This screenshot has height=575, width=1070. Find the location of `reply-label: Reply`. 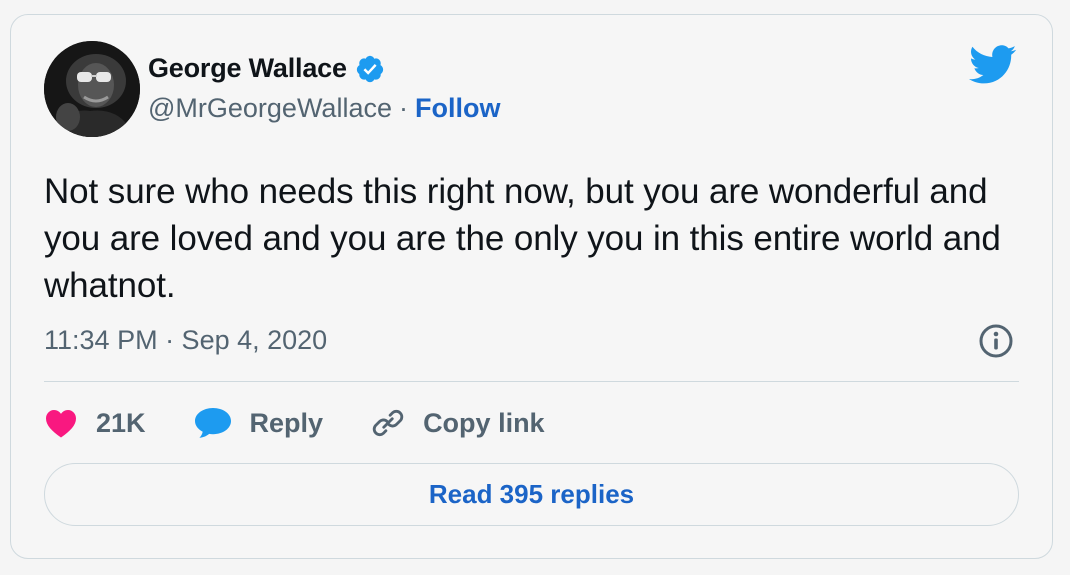

reply-label: Reply is located at coordinates (286, 422).